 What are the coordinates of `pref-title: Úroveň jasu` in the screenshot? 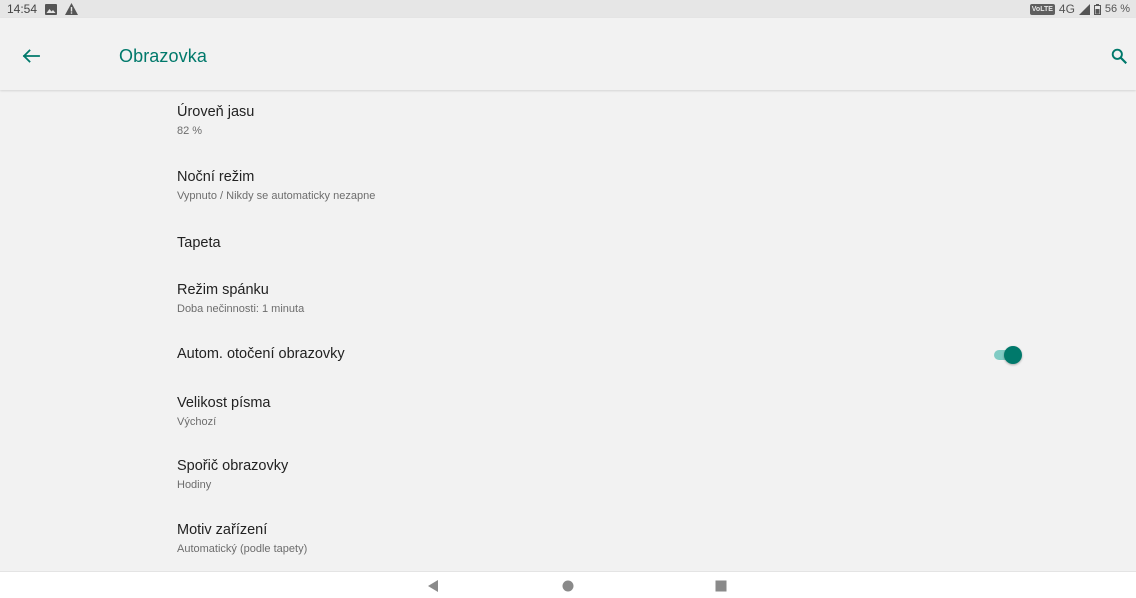 It's located at (216, 112).